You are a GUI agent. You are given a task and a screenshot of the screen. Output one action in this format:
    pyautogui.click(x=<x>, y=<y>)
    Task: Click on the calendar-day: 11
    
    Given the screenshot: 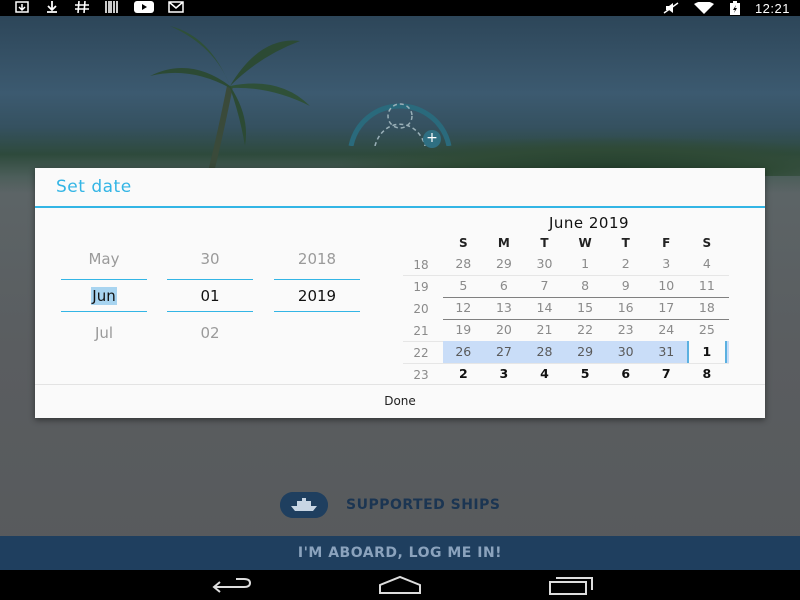 What is the action you would take?
    pyautogui.click(x=707, y=286)
    